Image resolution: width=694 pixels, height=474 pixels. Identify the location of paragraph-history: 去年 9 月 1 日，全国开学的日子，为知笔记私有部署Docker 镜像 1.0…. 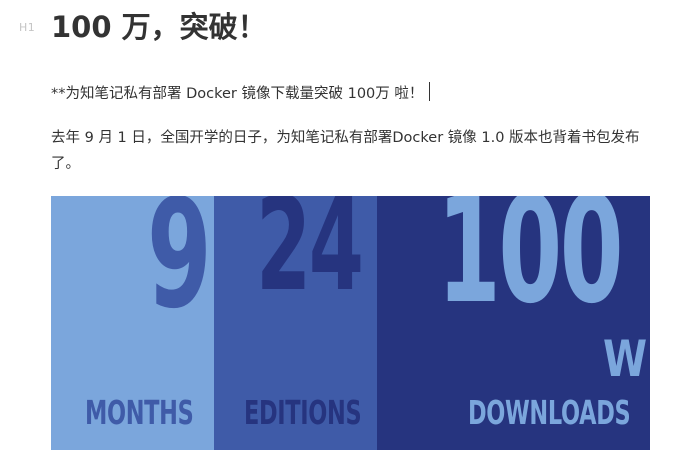
(351, 151).